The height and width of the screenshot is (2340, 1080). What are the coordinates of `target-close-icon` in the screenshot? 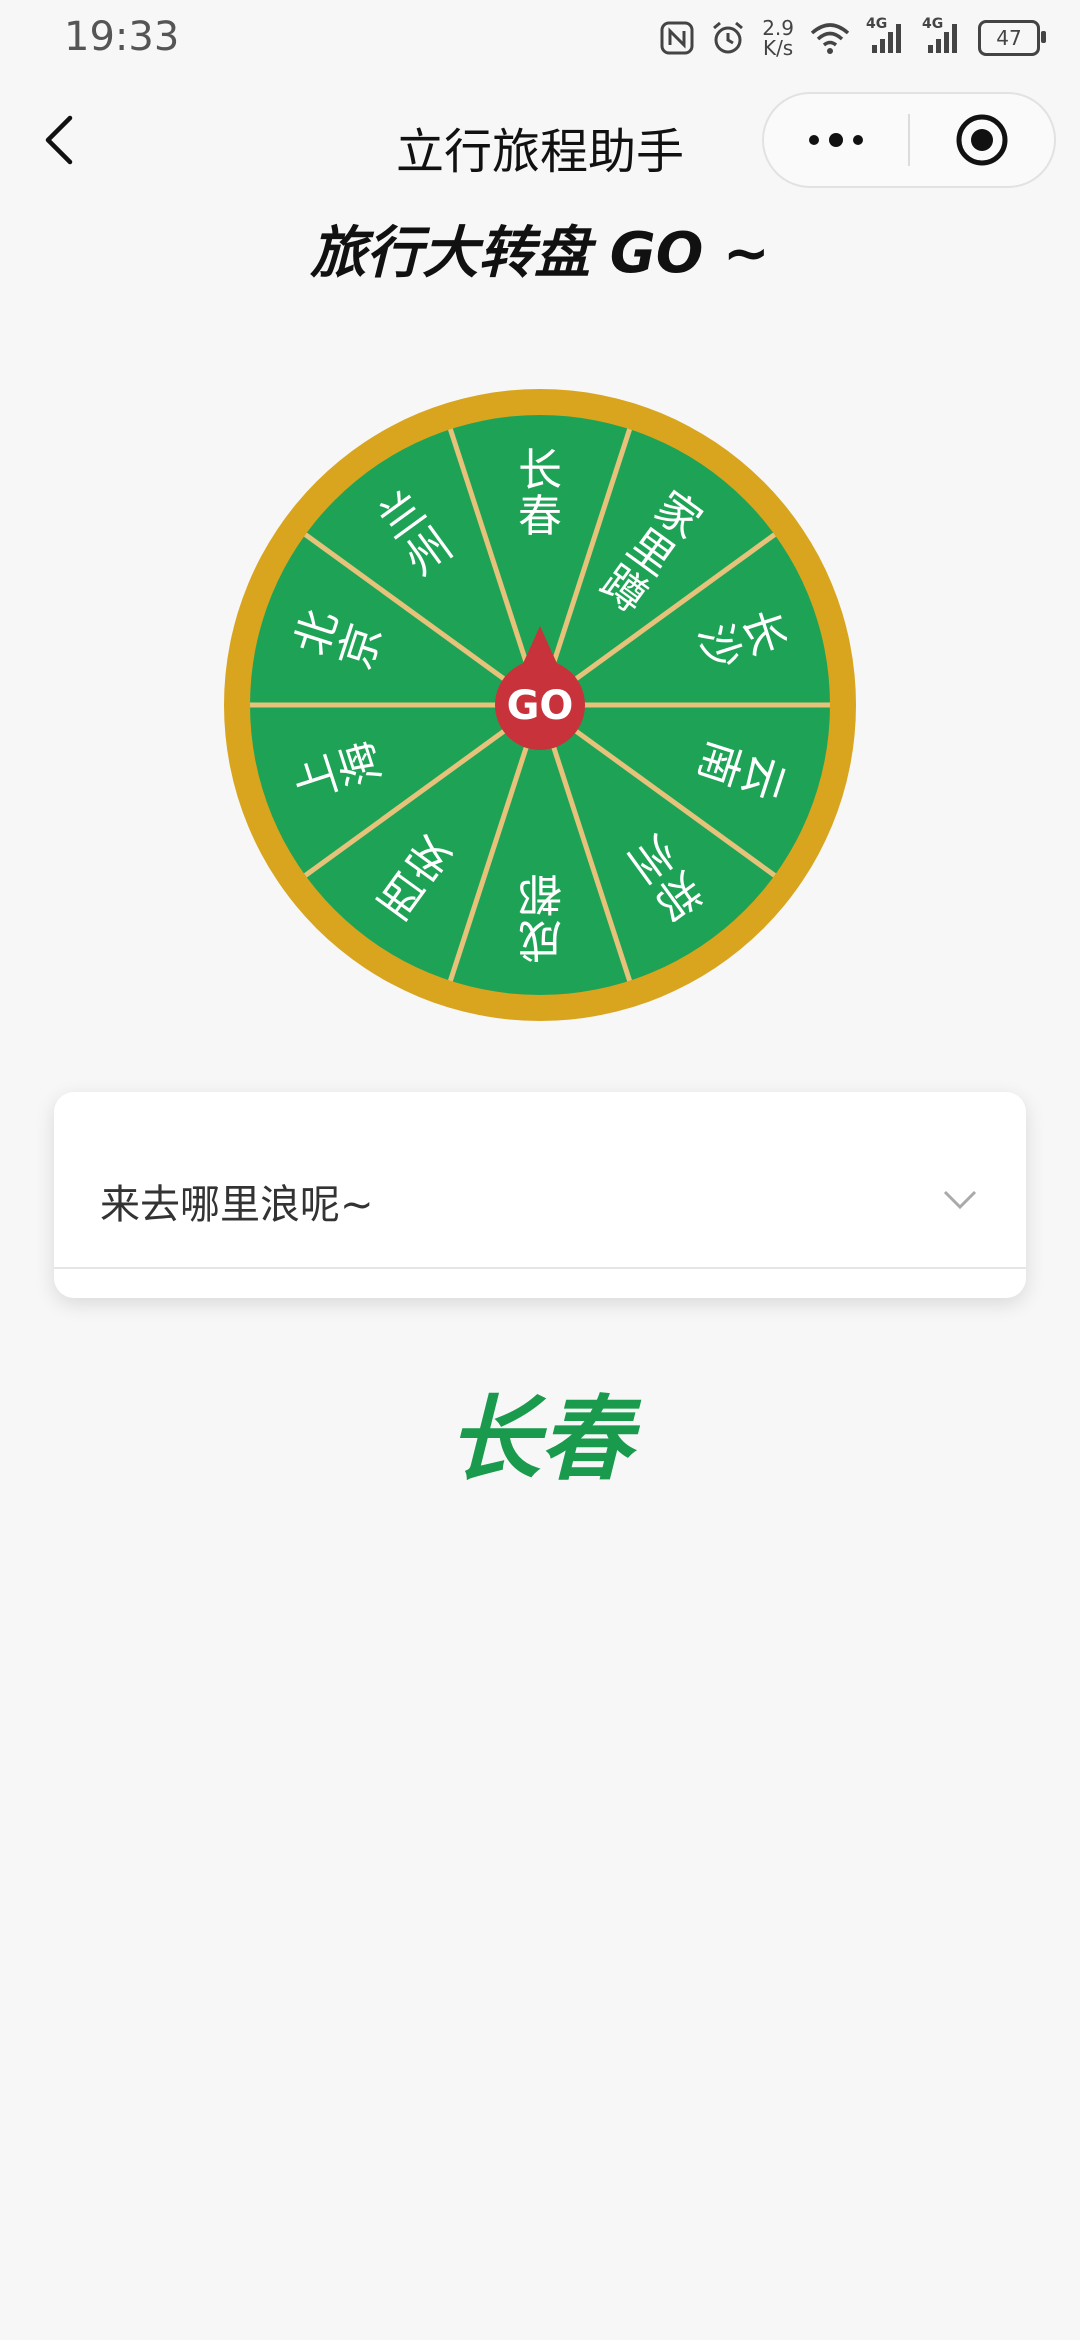 It's located at (982, 140).